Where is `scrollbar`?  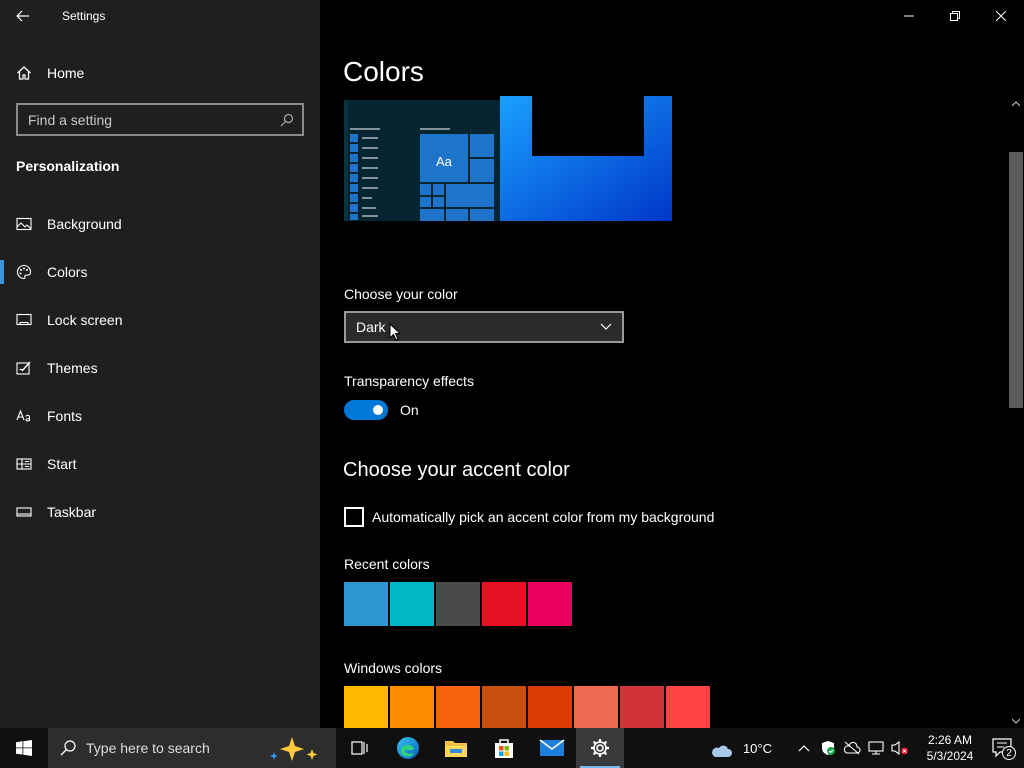 scrollbar is located at coordinates (1016, 412).